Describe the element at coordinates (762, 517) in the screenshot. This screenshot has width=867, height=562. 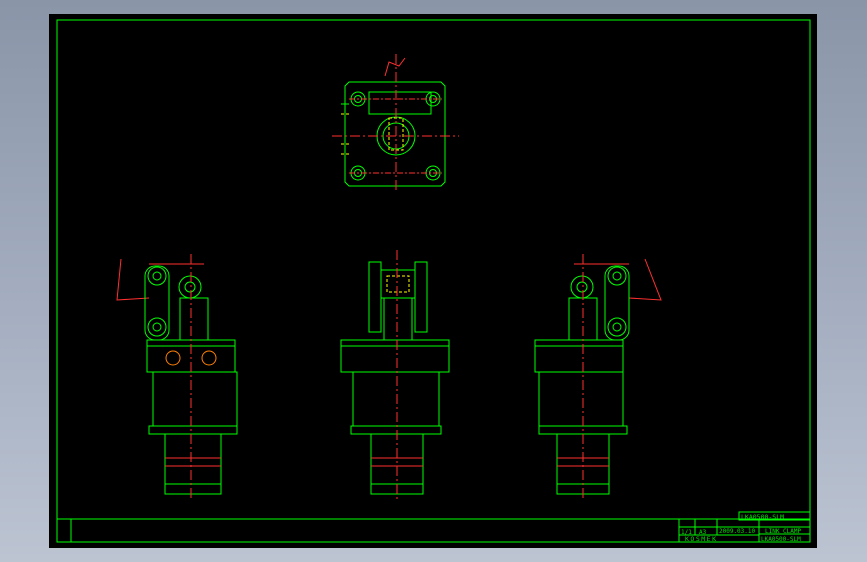
I see `drawing-code-text: LKA0500-SLM` at that location.